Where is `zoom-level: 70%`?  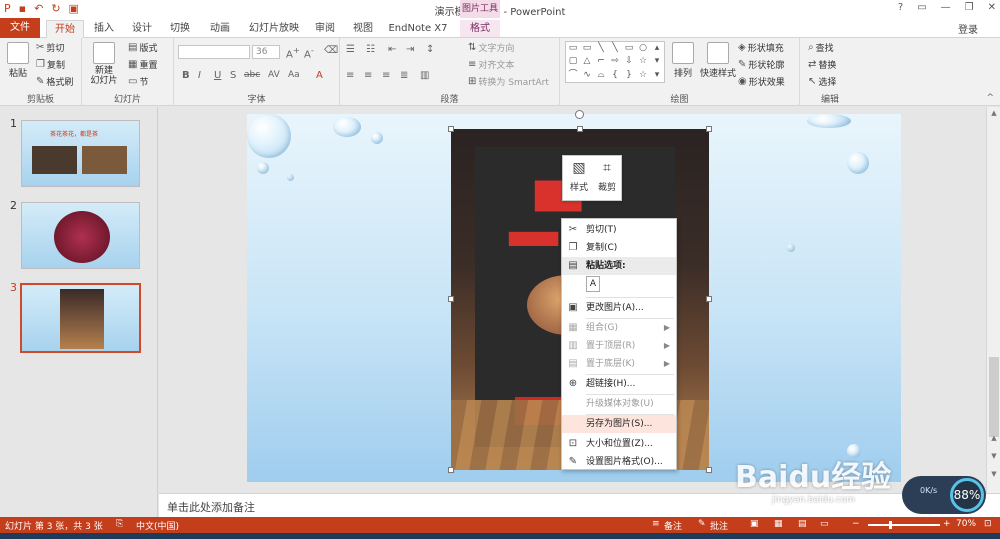
zoom-level: 70% is located at coordinates (966, 524).